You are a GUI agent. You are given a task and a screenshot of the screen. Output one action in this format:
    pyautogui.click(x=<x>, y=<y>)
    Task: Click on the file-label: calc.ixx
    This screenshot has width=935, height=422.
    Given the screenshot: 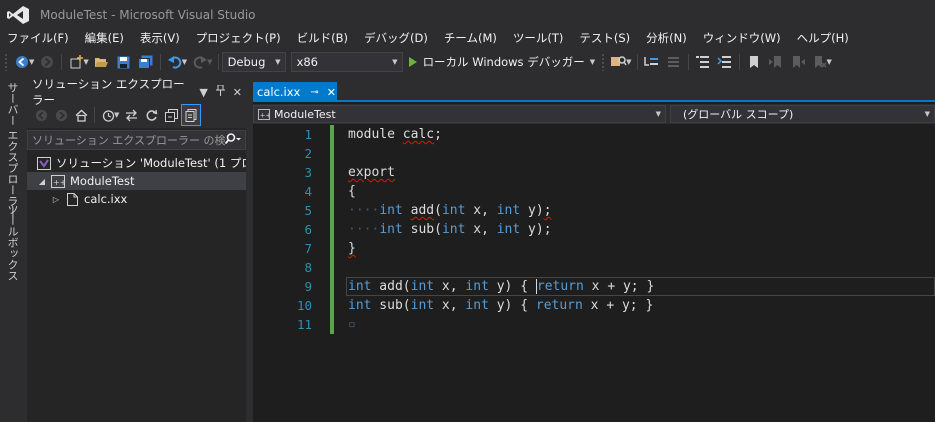 What is the action you would take?
    pyautogui.click(x=106, y=199)
    